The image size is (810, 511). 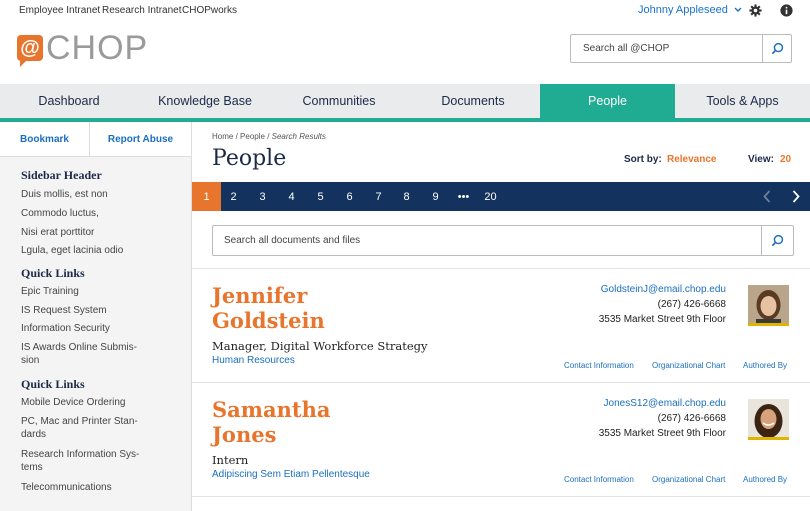 I want to click on pagination: 1 2 3 4 5 6 7 8 9 ••• 20, so click(x=501, y=196).